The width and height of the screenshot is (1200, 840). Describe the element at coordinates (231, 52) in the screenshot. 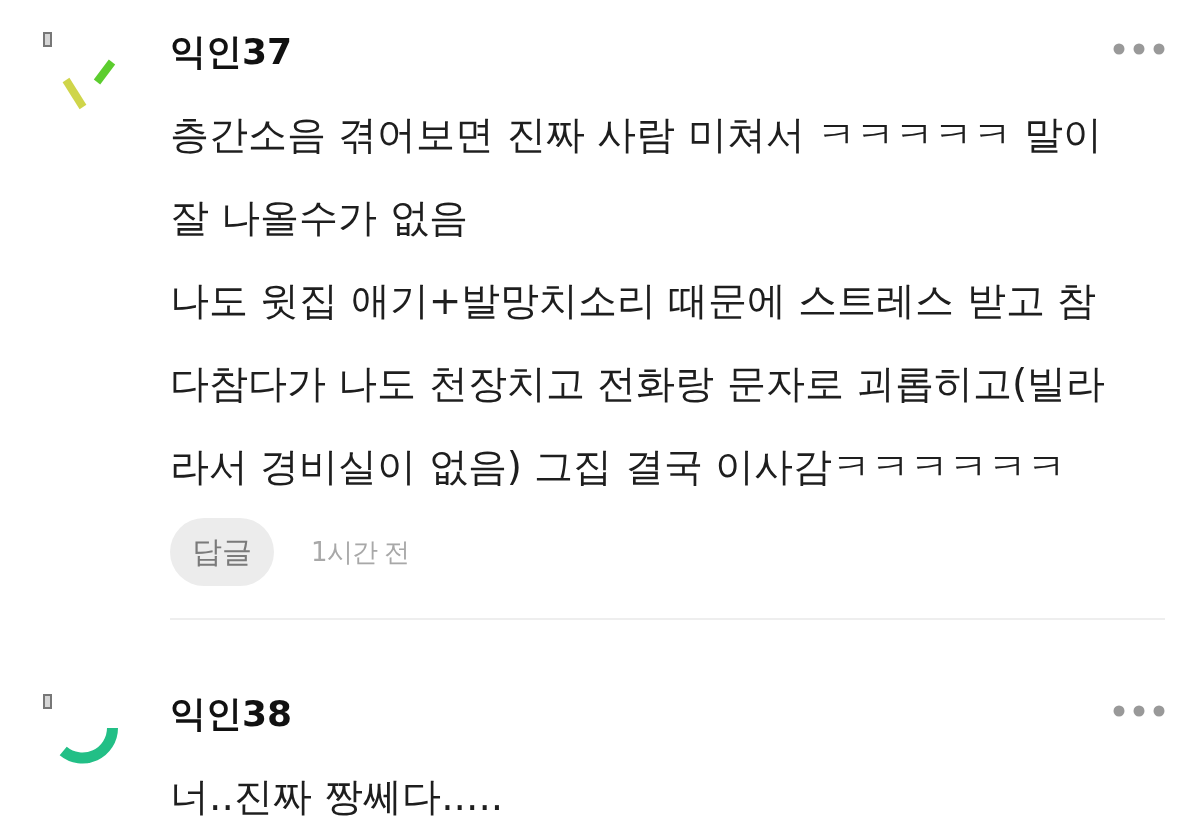

I see `author-name: 익인37` at that location.